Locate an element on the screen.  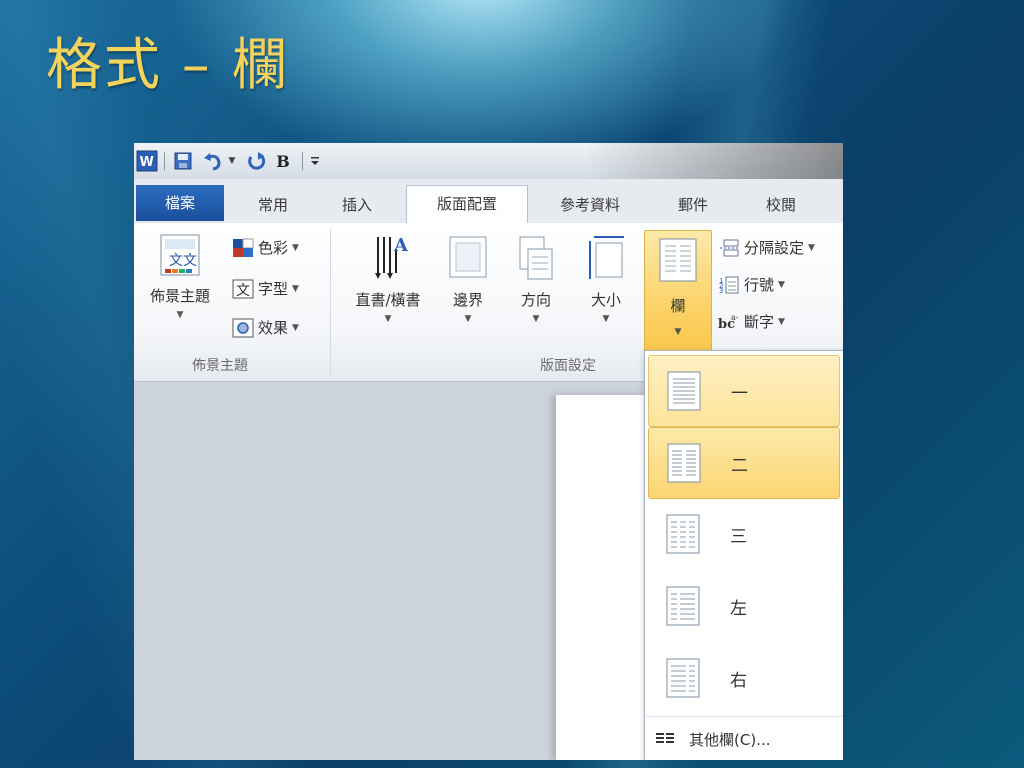
bold-button: B is located at coordinates (283, 161).